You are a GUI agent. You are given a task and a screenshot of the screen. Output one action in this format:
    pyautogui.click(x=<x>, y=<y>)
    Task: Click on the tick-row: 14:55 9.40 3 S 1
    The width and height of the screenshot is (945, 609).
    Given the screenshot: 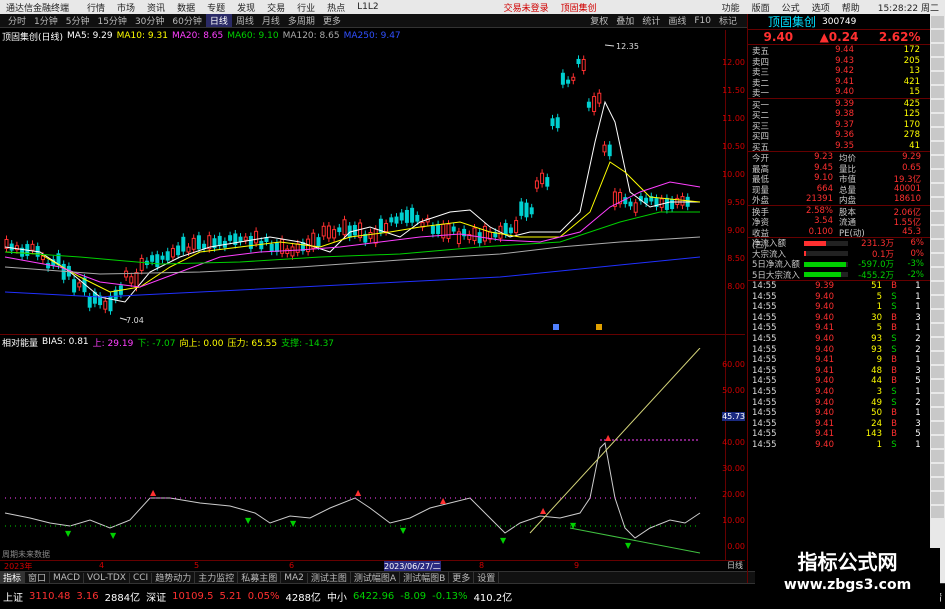 What is the action you would take?
    pyautogui.click(x=839, y=392)
    